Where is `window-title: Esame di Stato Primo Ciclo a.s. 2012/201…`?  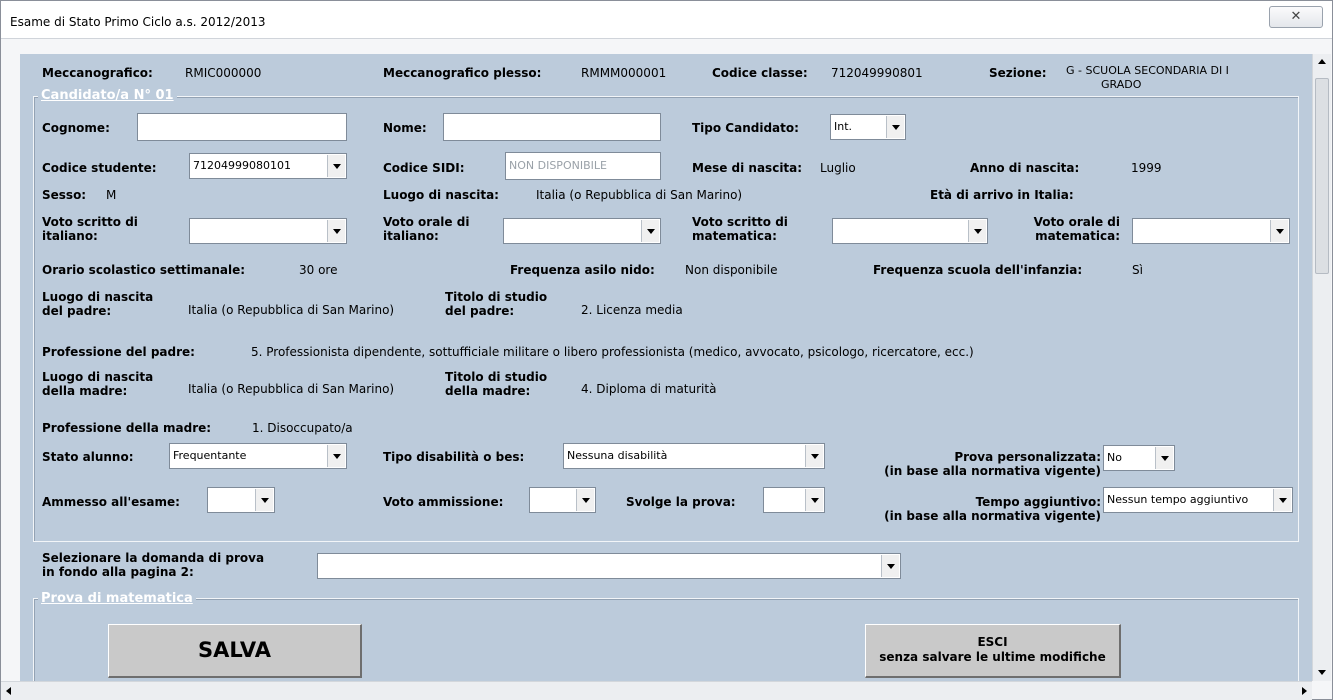
window-title: Esame di Stato Primo Ciclo a.s. 2012/201… is located at coordinates (138, 22).